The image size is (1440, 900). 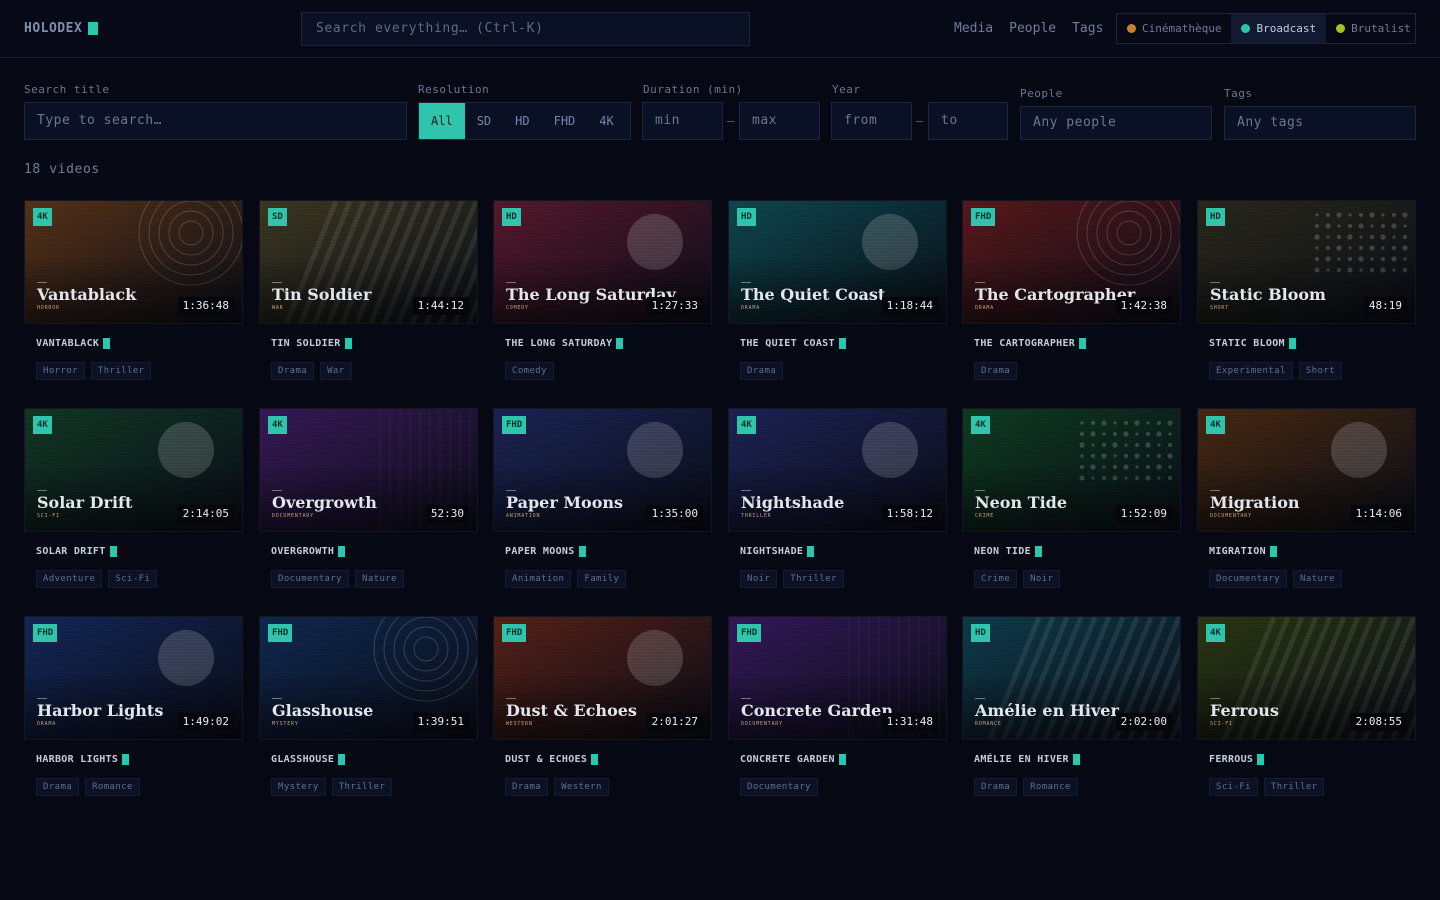 I want to click on tag-chip: Horror, so click(x=60, y=371).